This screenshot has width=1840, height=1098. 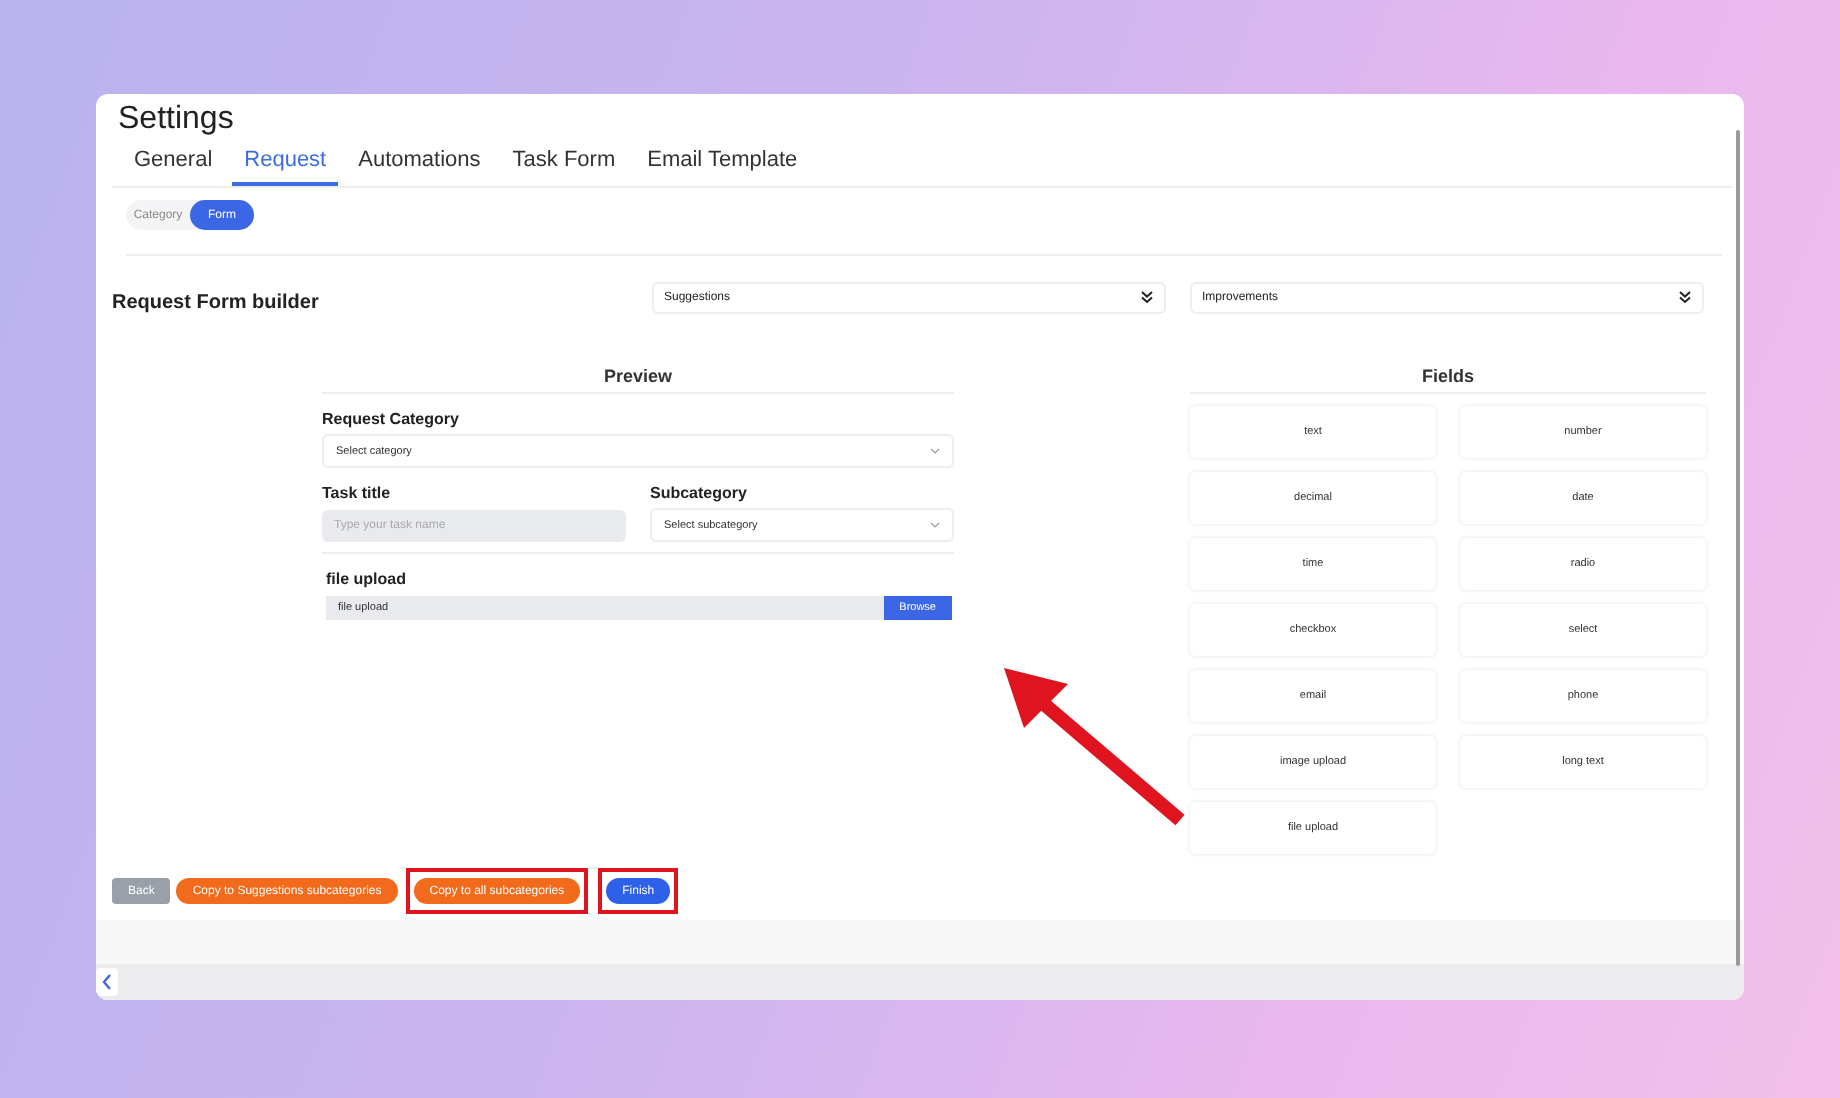 What do you see at coordinates (1448, 380) in the screenshot?
I see `column-heading: Fields` at bounding box center [1448, 380].